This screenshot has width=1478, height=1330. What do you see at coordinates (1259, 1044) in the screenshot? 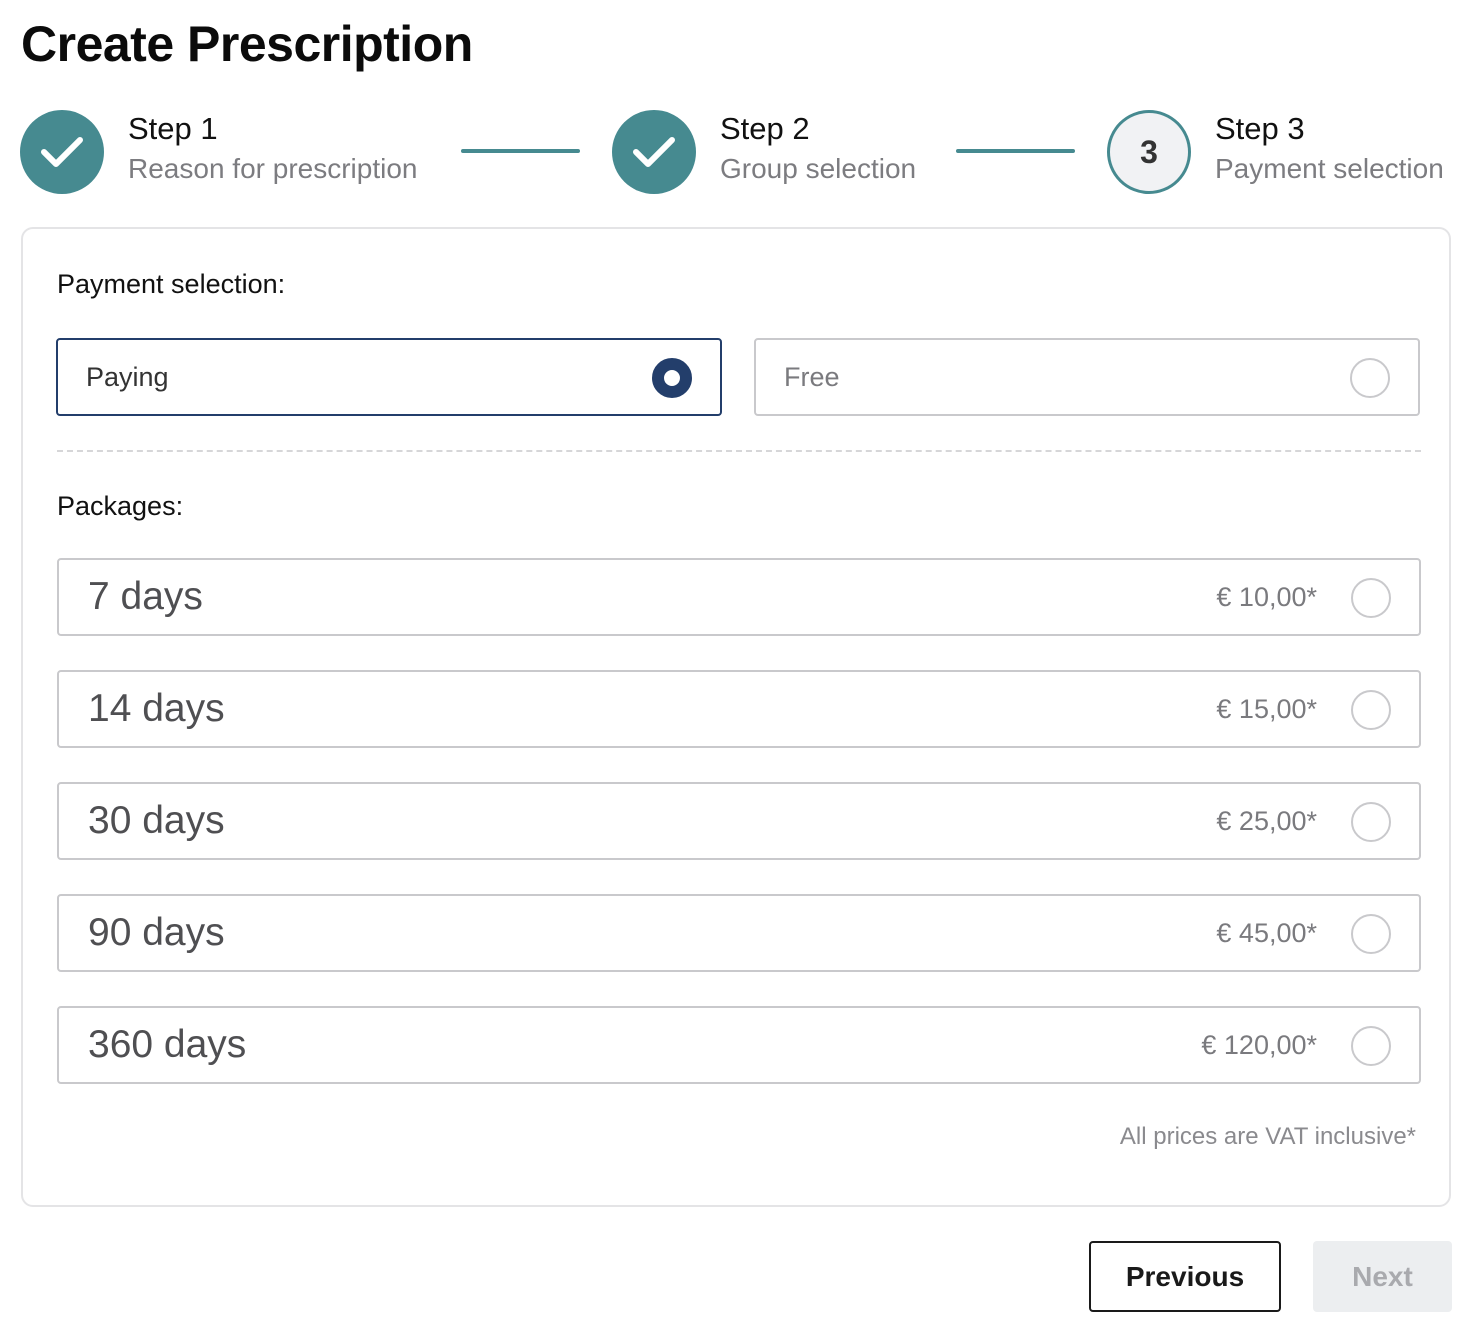
I see `package-price: € 120,00*` at bounding box center [1259, 1044].